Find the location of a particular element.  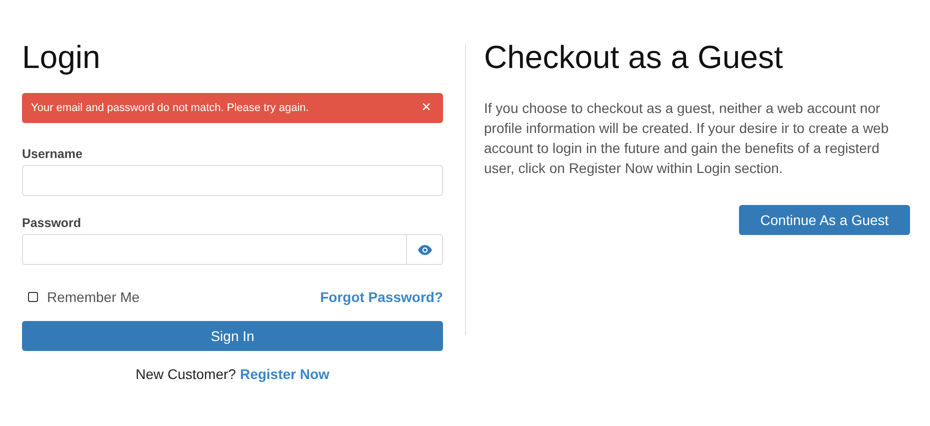

sign-in-button: Sign In is located at coordinates (232, 336).